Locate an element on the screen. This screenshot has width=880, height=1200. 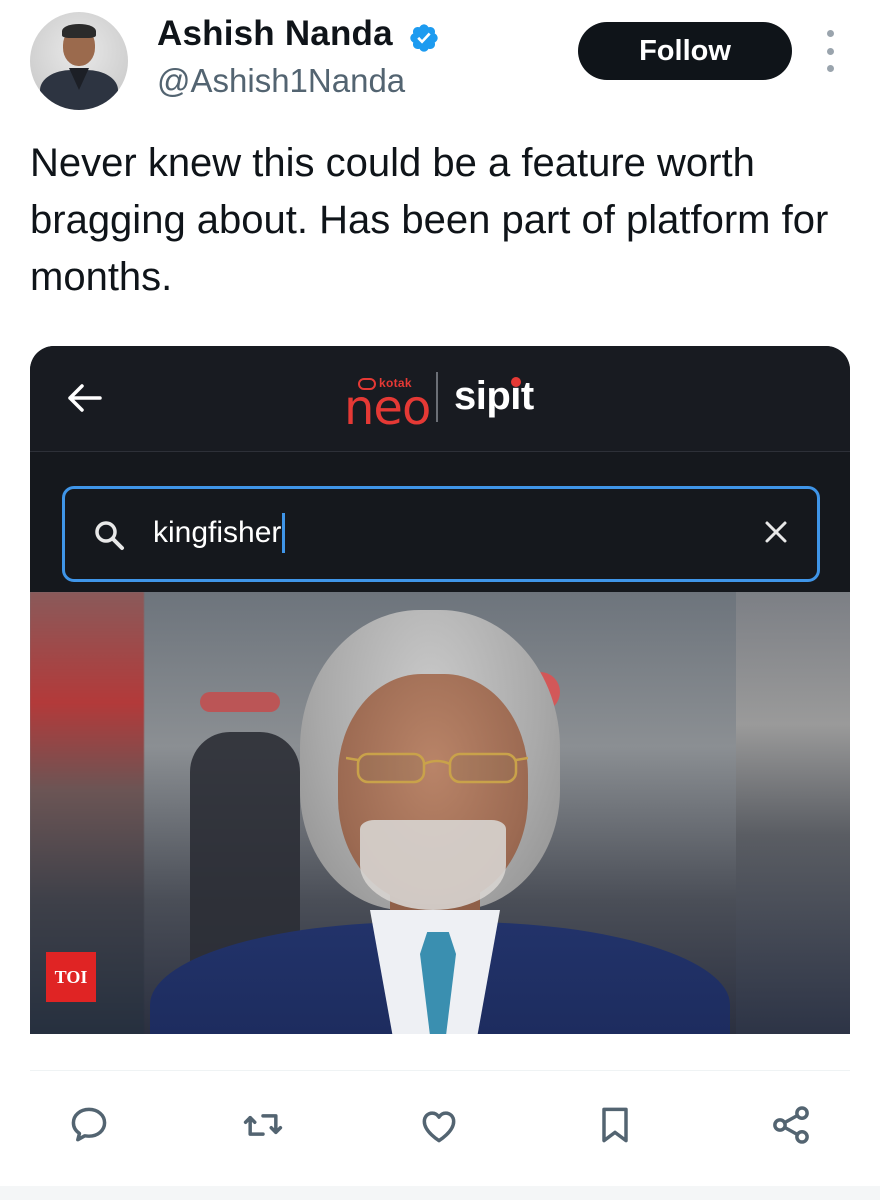
search-value: kingfisher is located at coordinates (219, 533).